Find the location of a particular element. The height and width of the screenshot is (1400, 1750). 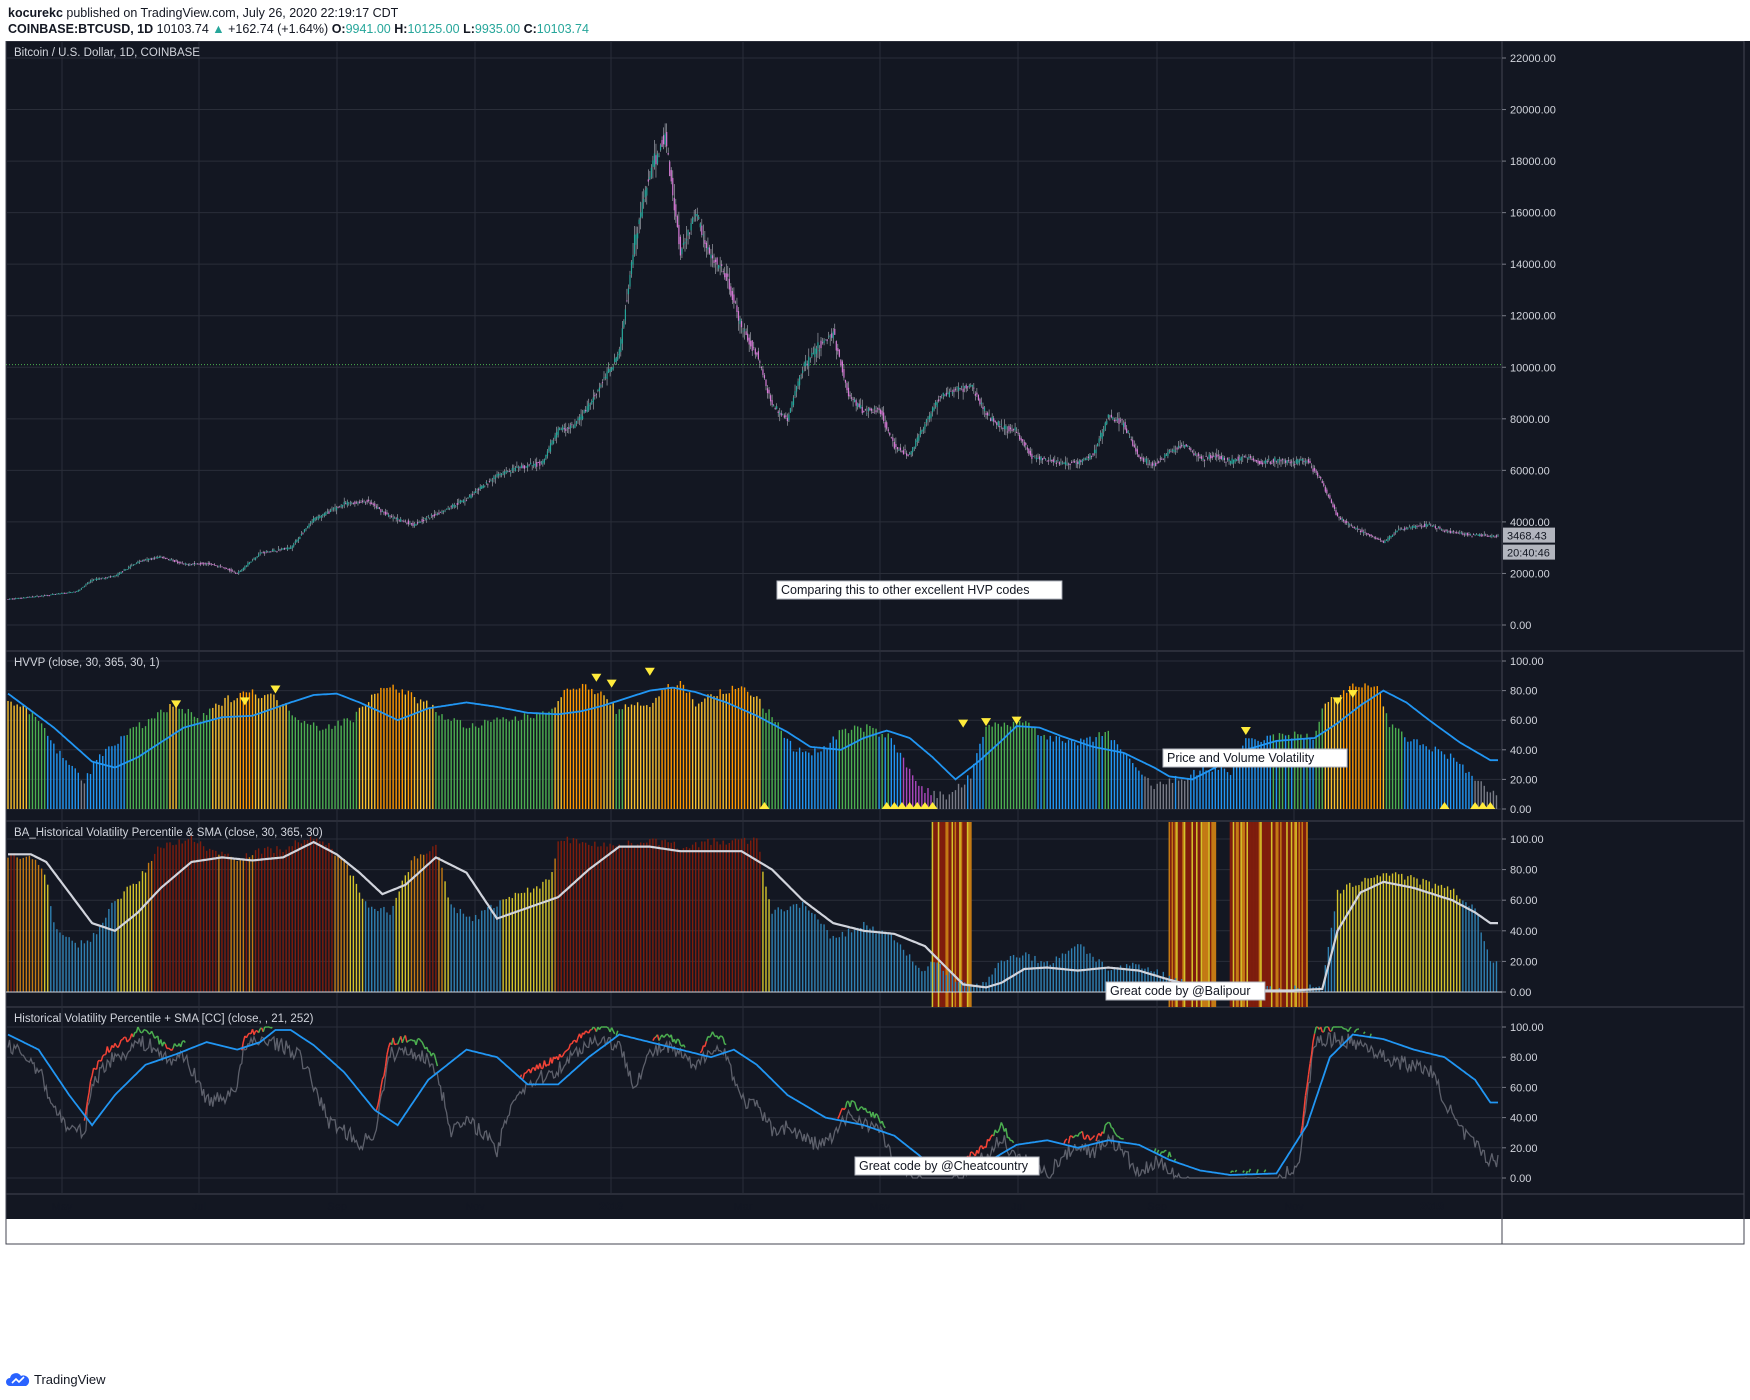

author-name: kocurekc is located at coordinates (35, 13).